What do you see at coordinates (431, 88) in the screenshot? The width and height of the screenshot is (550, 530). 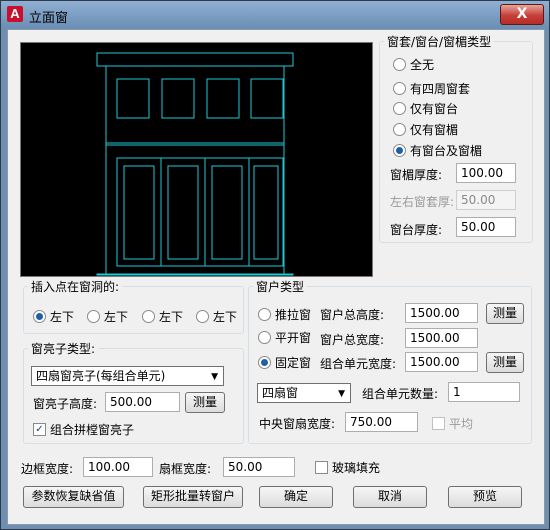 I see `style-option-full-casing: 有四周窗套` at bounding box center [431, 88].